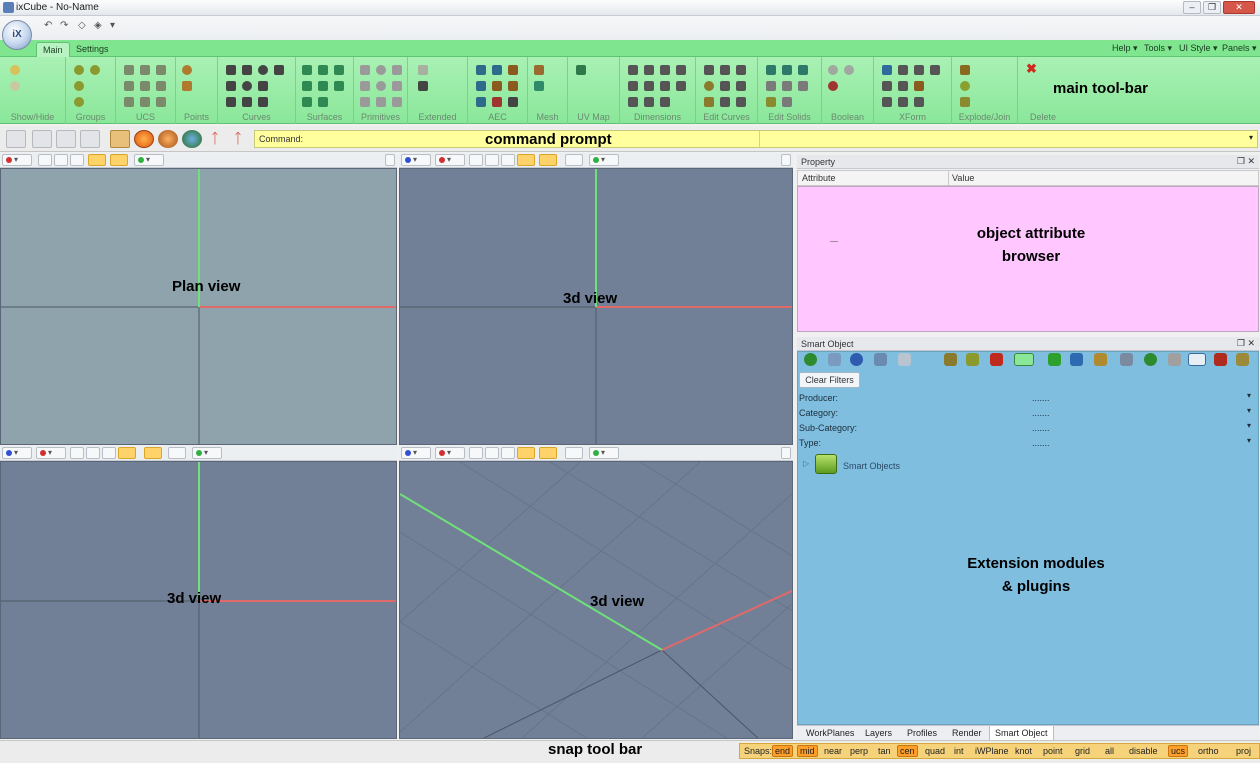  I want to click on shade-mode-dropdown: ▾, so click(450, 160).